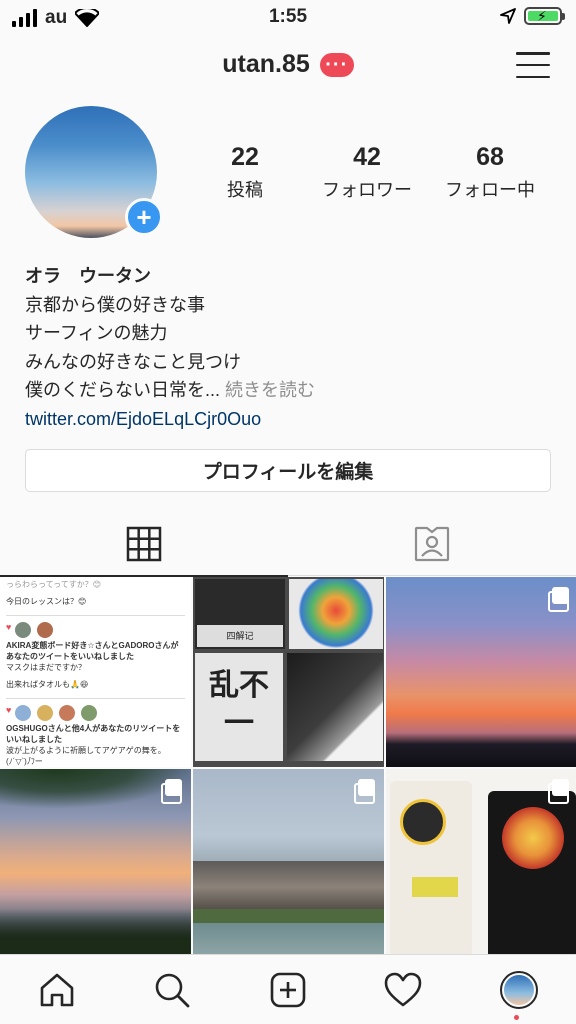  What do you see at coordinates (240, 636) in the screenshot?
I see `cd-label: 四解记` at bounding box center [240, 636].